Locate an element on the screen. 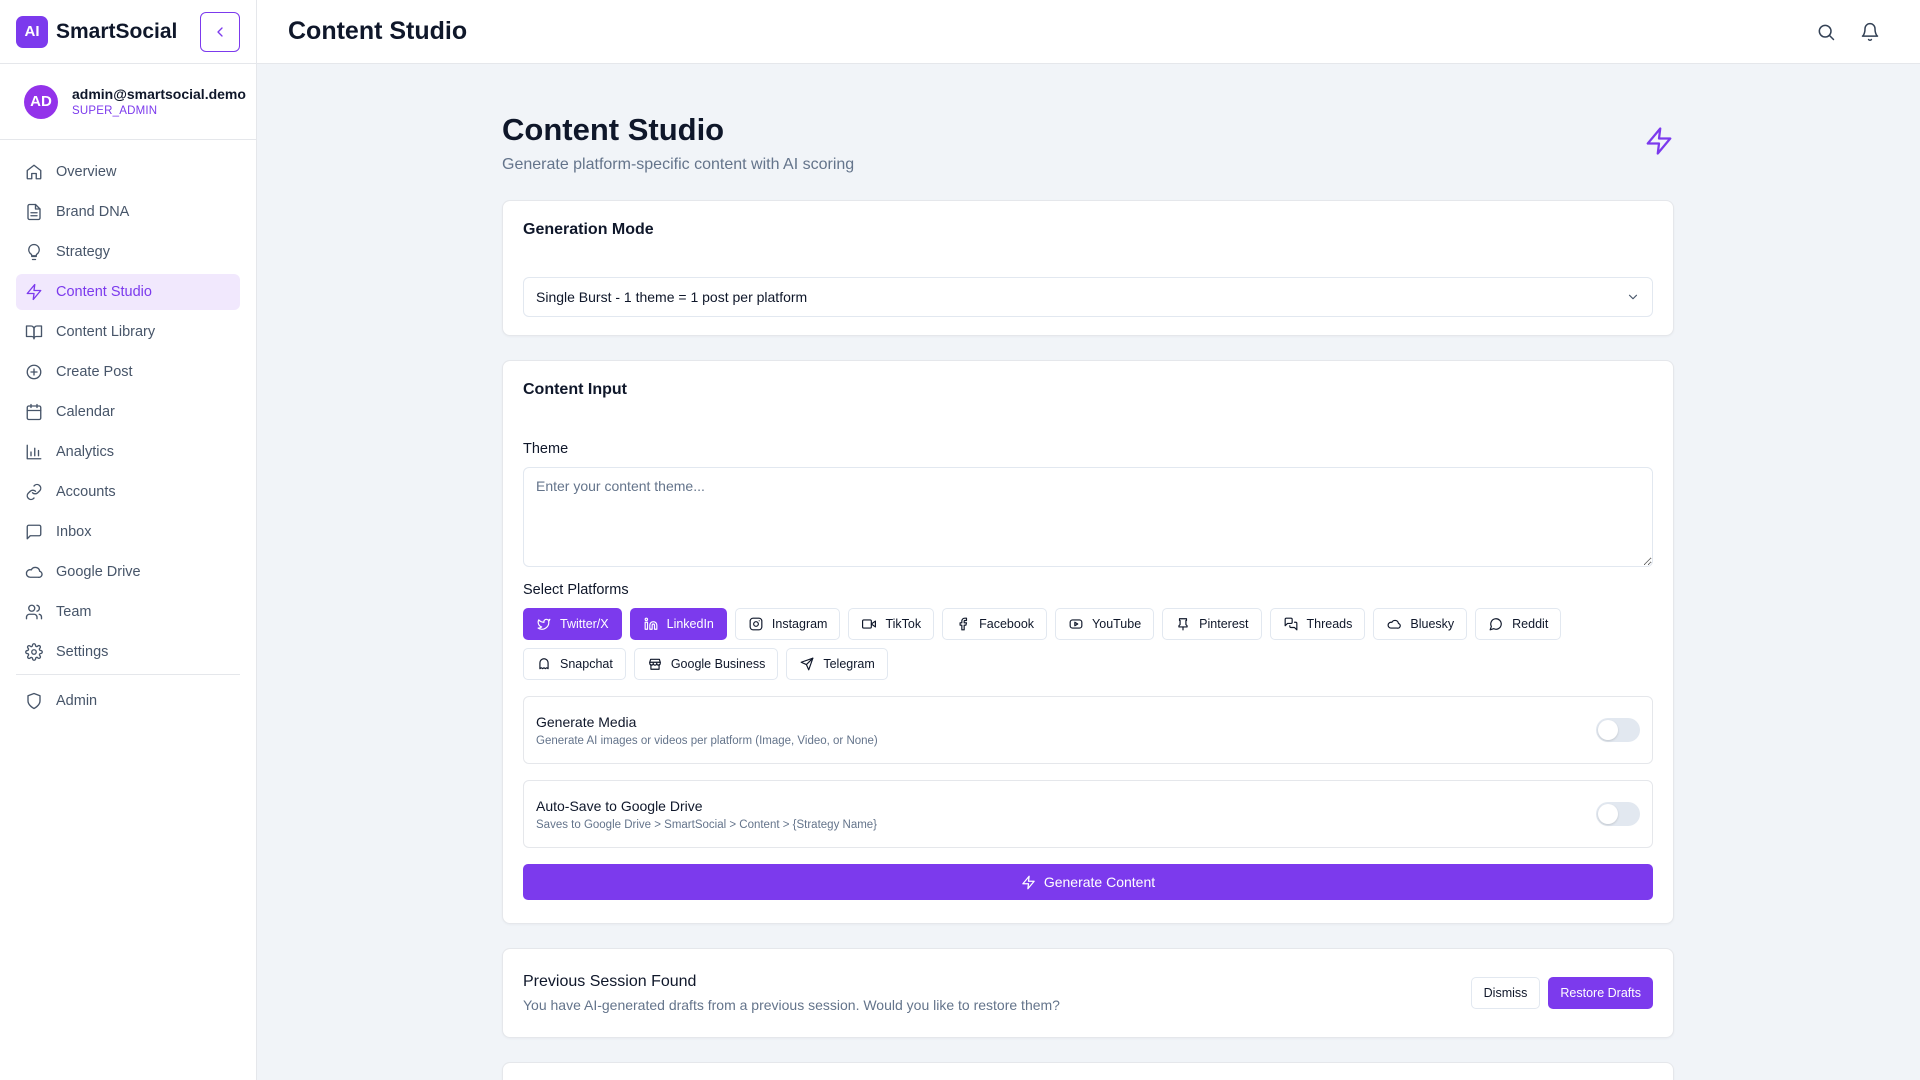 The width and height of the screenshot is (1920, 1080). auto-save-toggle is located at coordinates (1618, 814).